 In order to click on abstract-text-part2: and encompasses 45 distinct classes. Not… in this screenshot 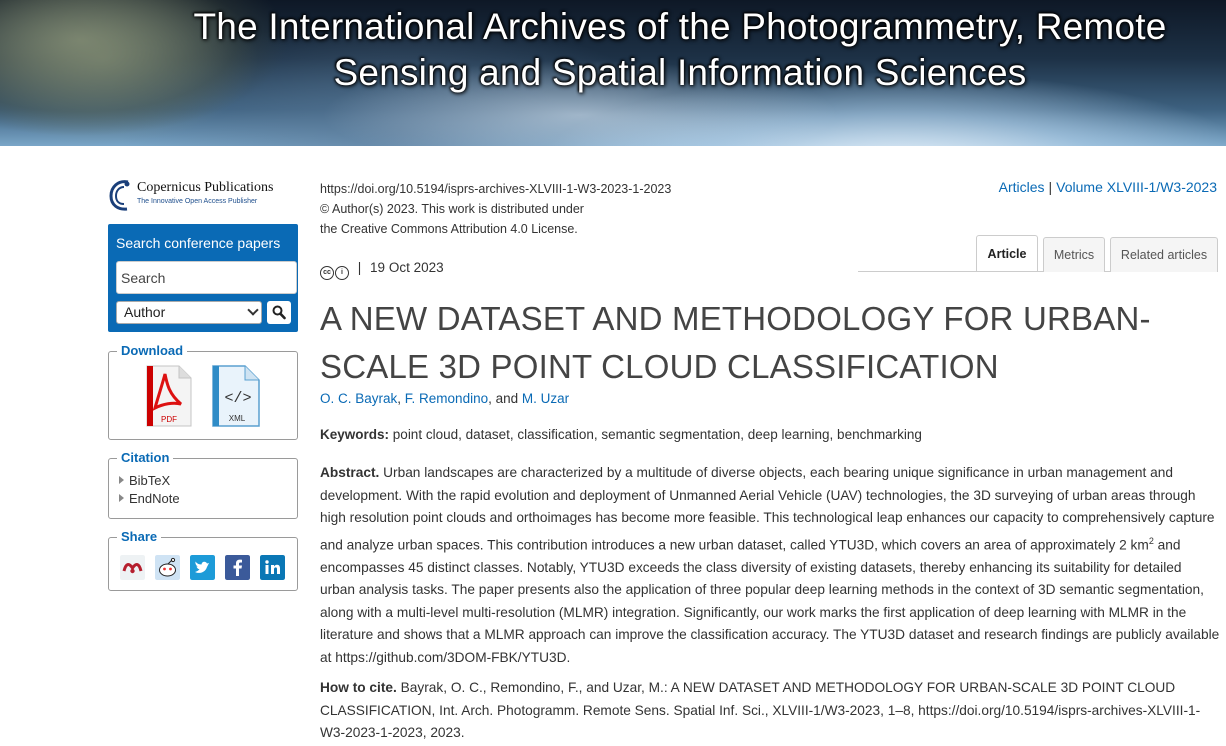, I will do `click(770, 601)`.